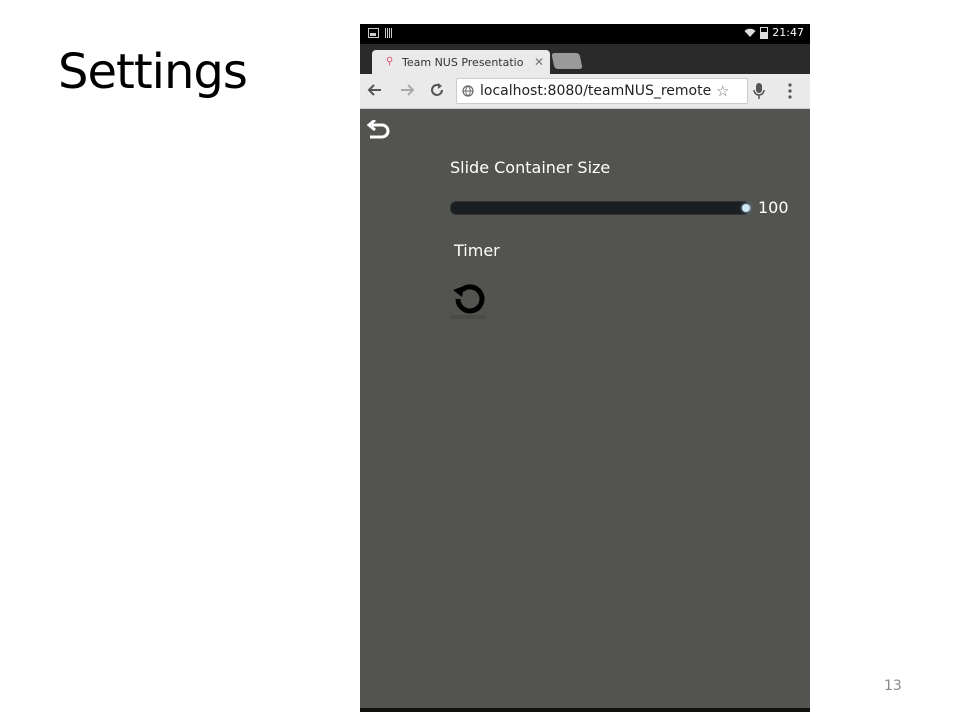 The image size is (960, 720). What do you see at coordinates (530, 167) in the screenshot?
I see `slide-container-size-label: Slide Container Size` at bounding box center [530, 167].